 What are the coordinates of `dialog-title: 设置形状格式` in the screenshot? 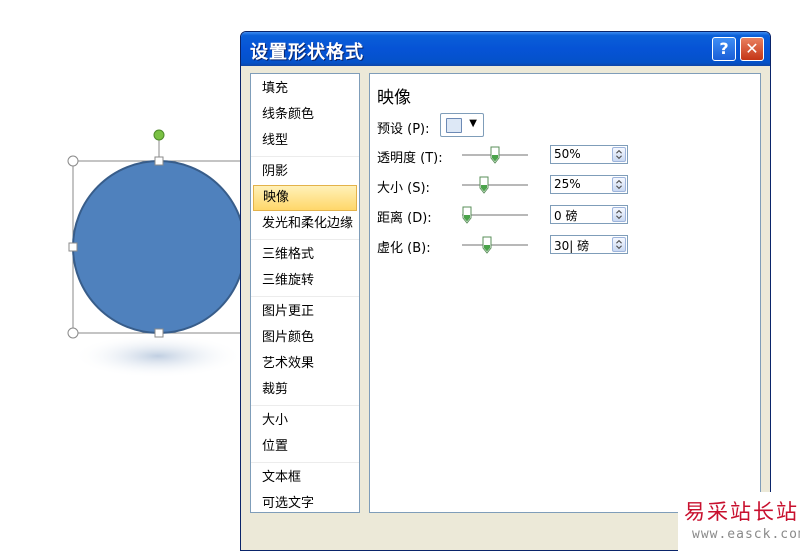 It's located at (307, 52).